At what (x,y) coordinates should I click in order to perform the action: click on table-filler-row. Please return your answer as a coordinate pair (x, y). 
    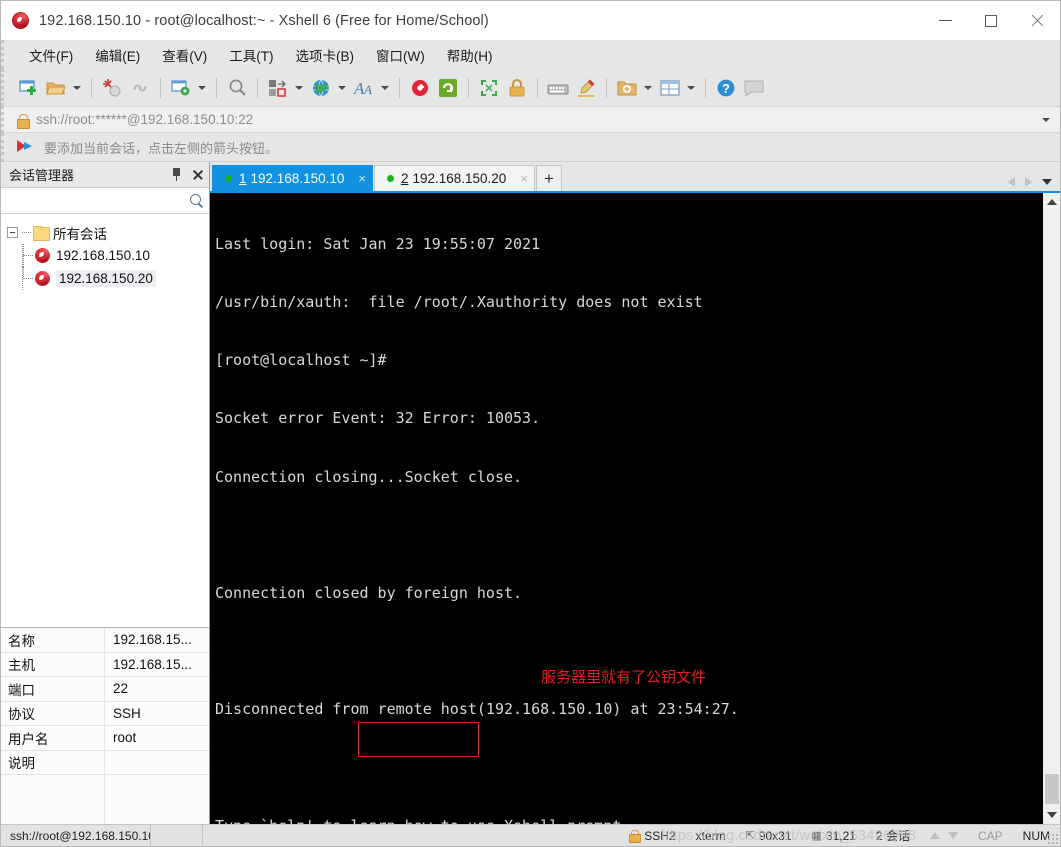
    Looking at the image, I should click on (105, 799).